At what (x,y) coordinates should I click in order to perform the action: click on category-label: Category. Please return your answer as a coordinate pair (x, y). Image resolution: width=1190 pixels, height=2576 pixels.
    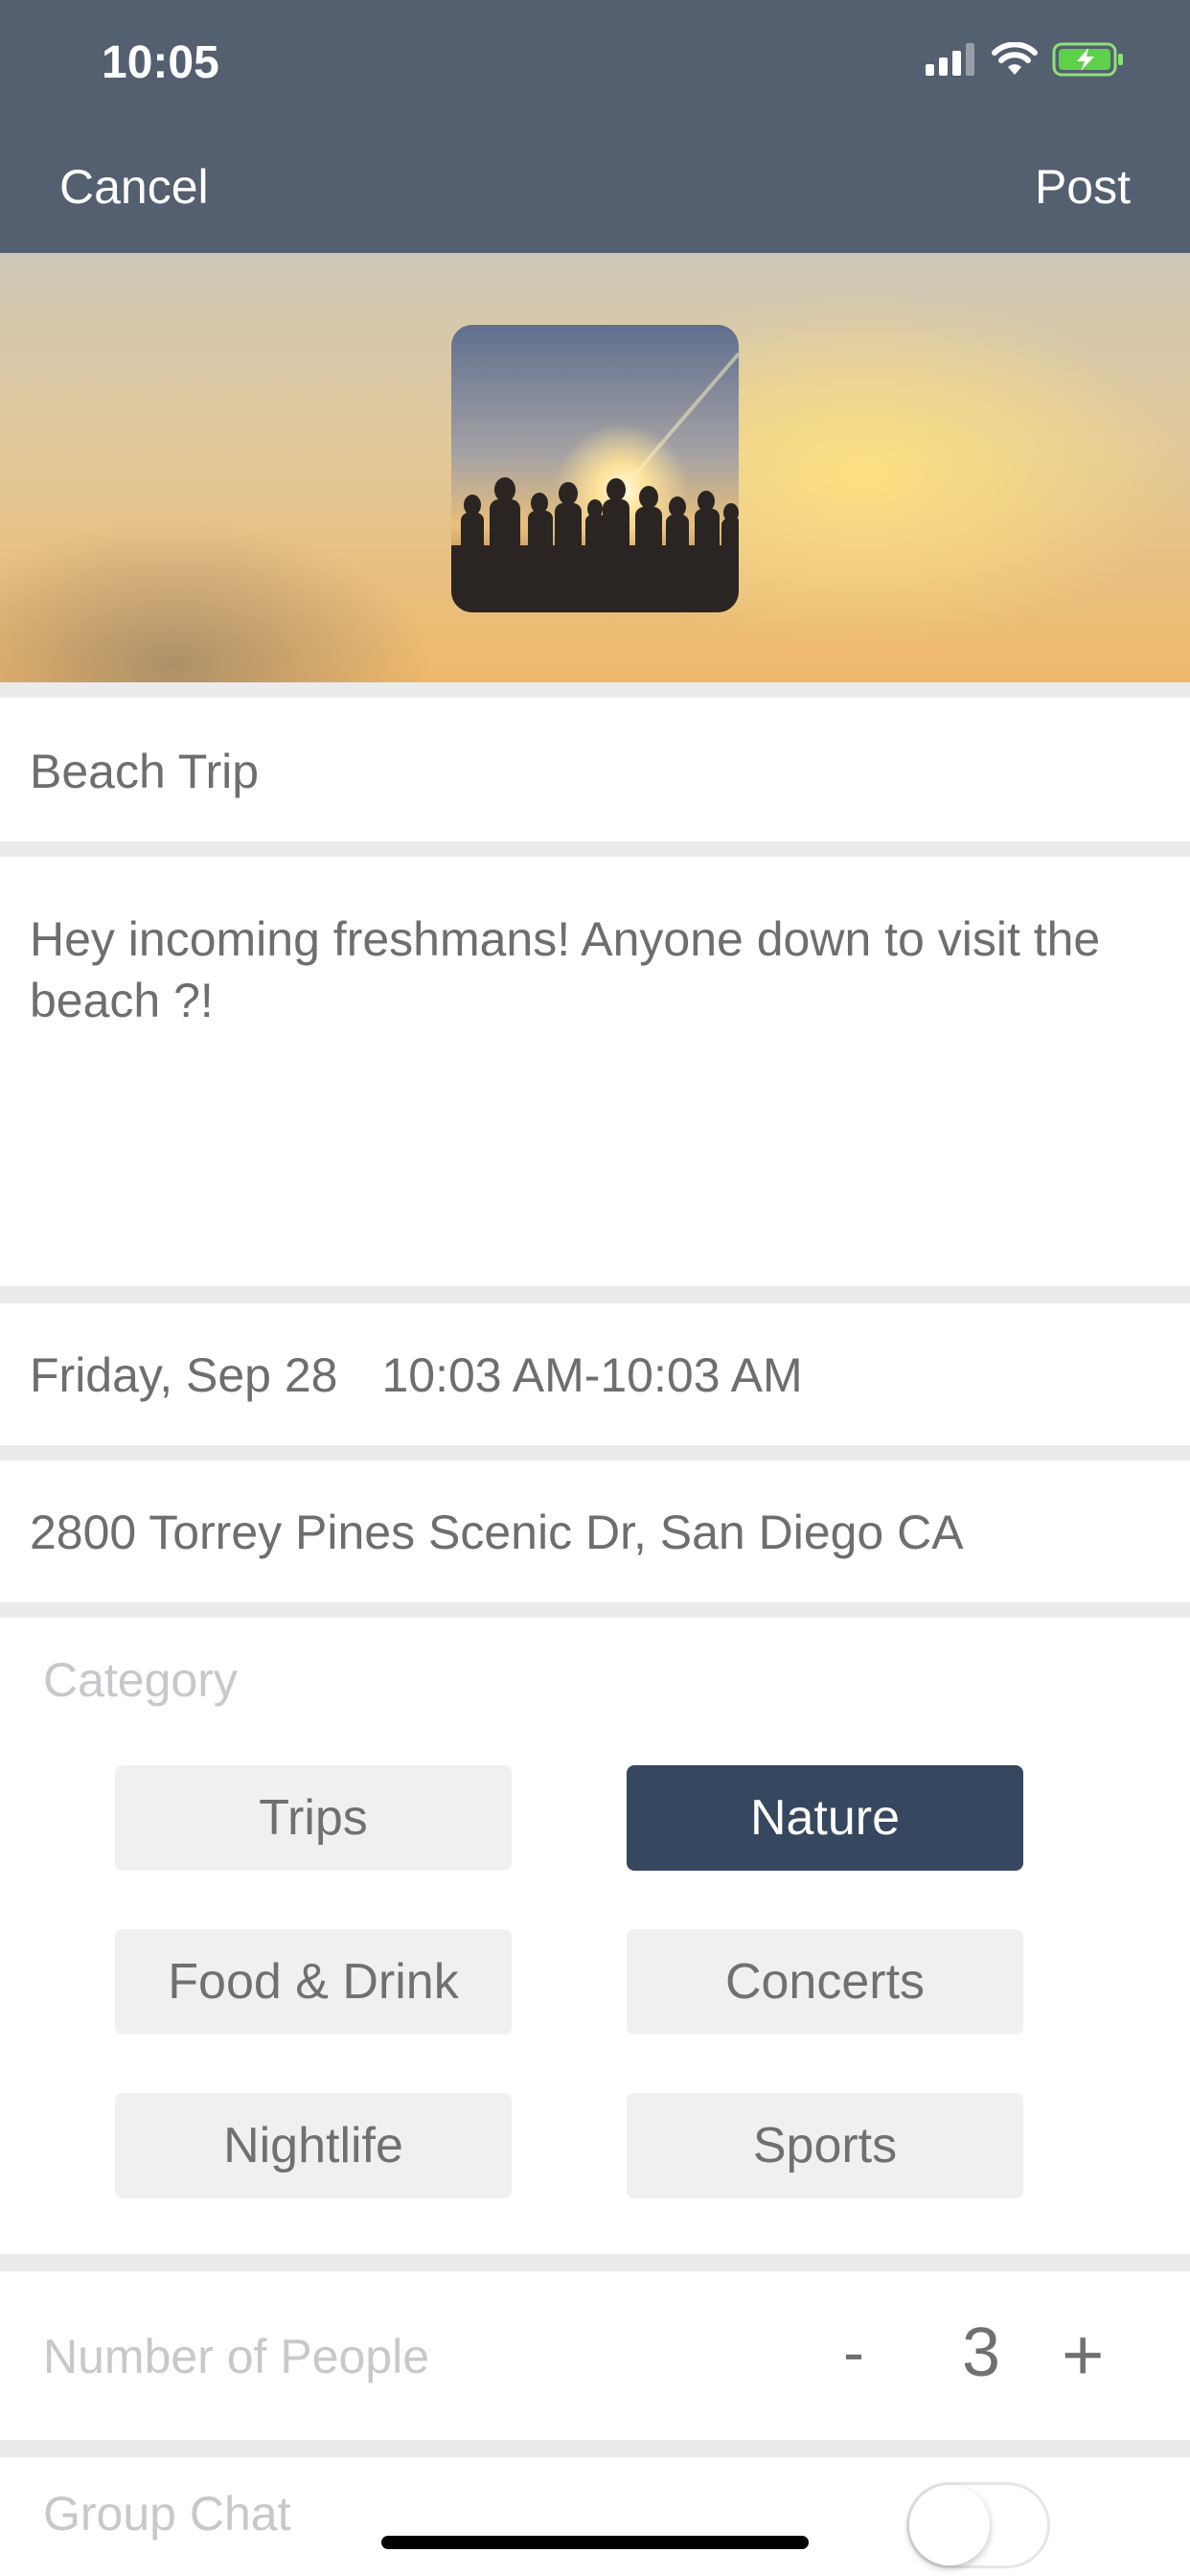
    Looking at the image, I should click on (140, 1680).